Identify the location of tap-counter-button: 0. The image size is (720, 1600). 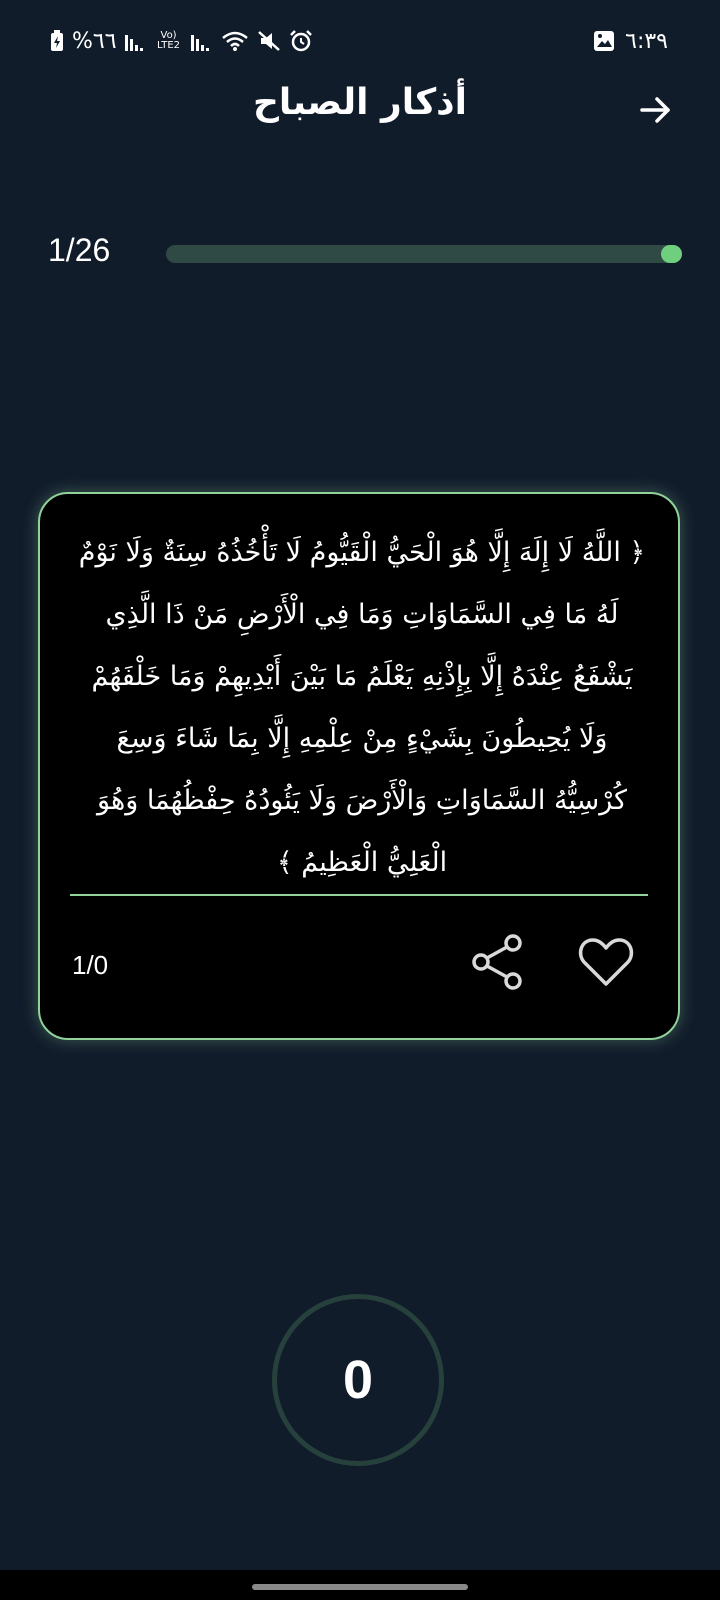
(358, 1380).